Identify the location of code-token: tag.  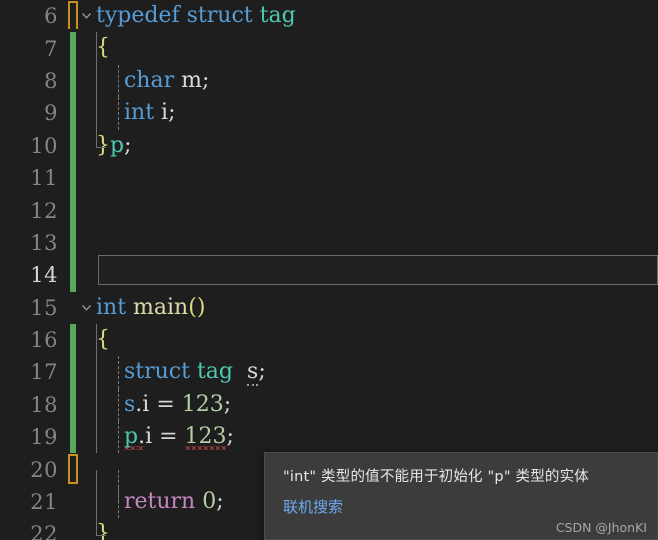
(215, 372).